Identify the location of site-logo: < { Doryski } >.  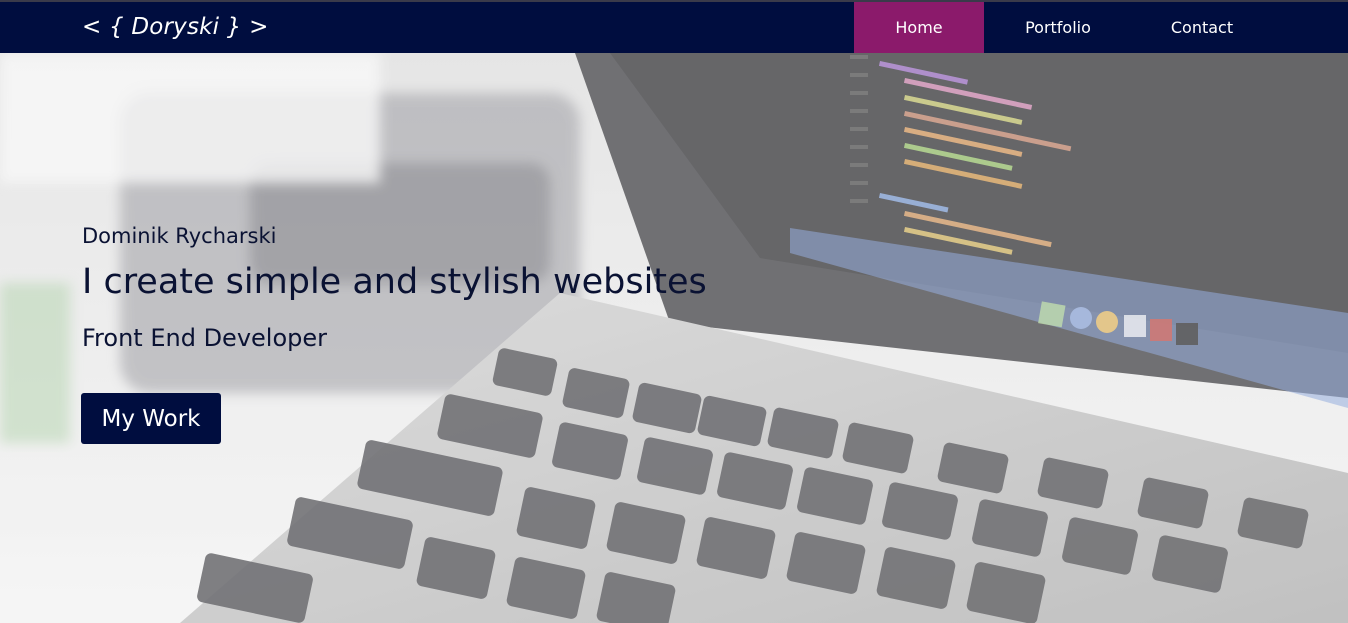
(175, 27).